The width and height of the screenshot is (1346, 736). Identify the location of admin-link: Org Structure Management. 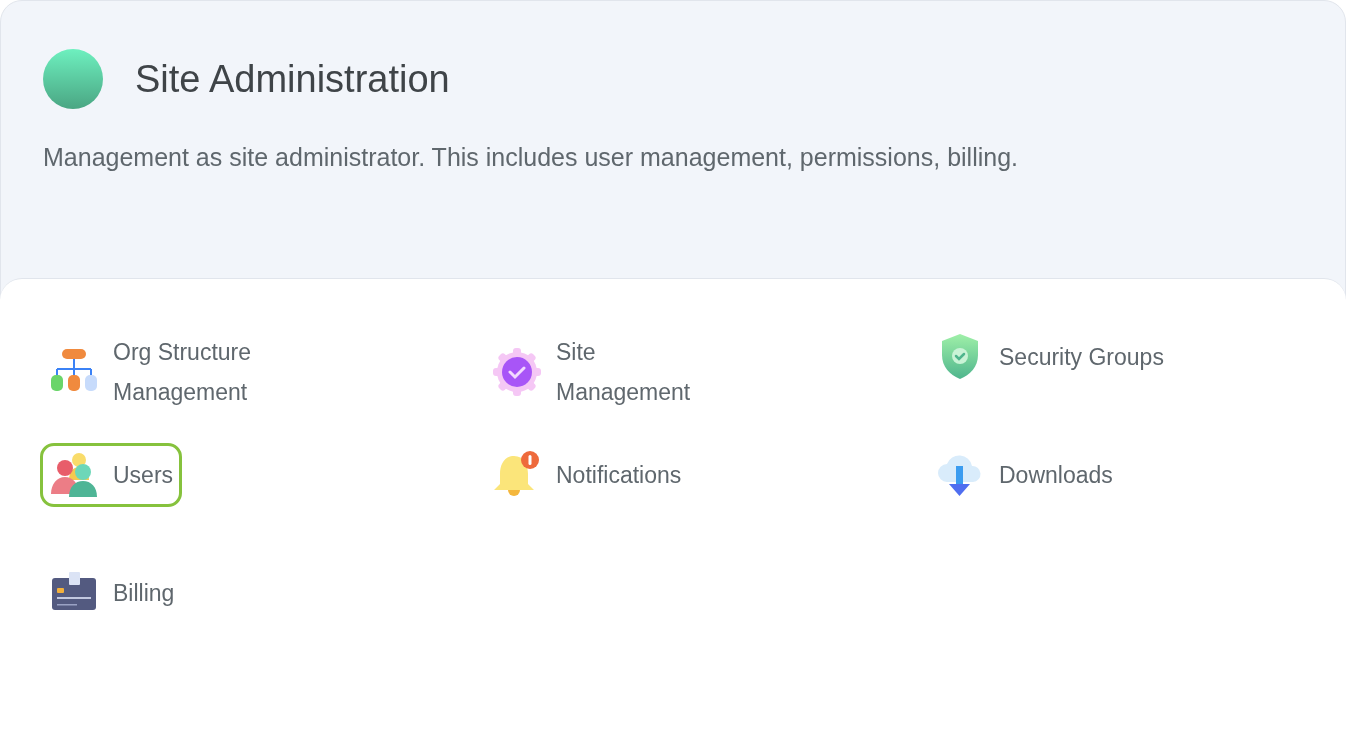
(166, 372).